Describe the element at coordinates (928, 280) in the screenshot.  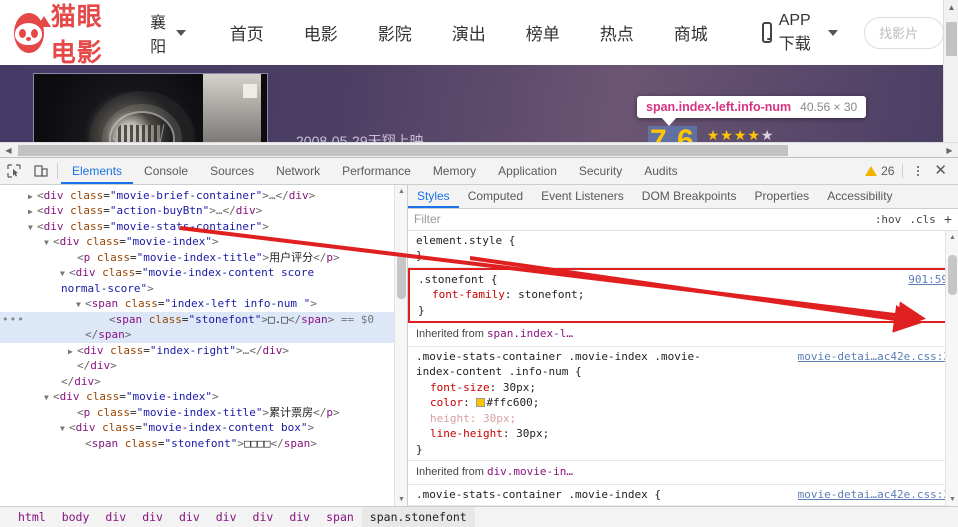
I see `rule-source-link: 901:59` at that location.